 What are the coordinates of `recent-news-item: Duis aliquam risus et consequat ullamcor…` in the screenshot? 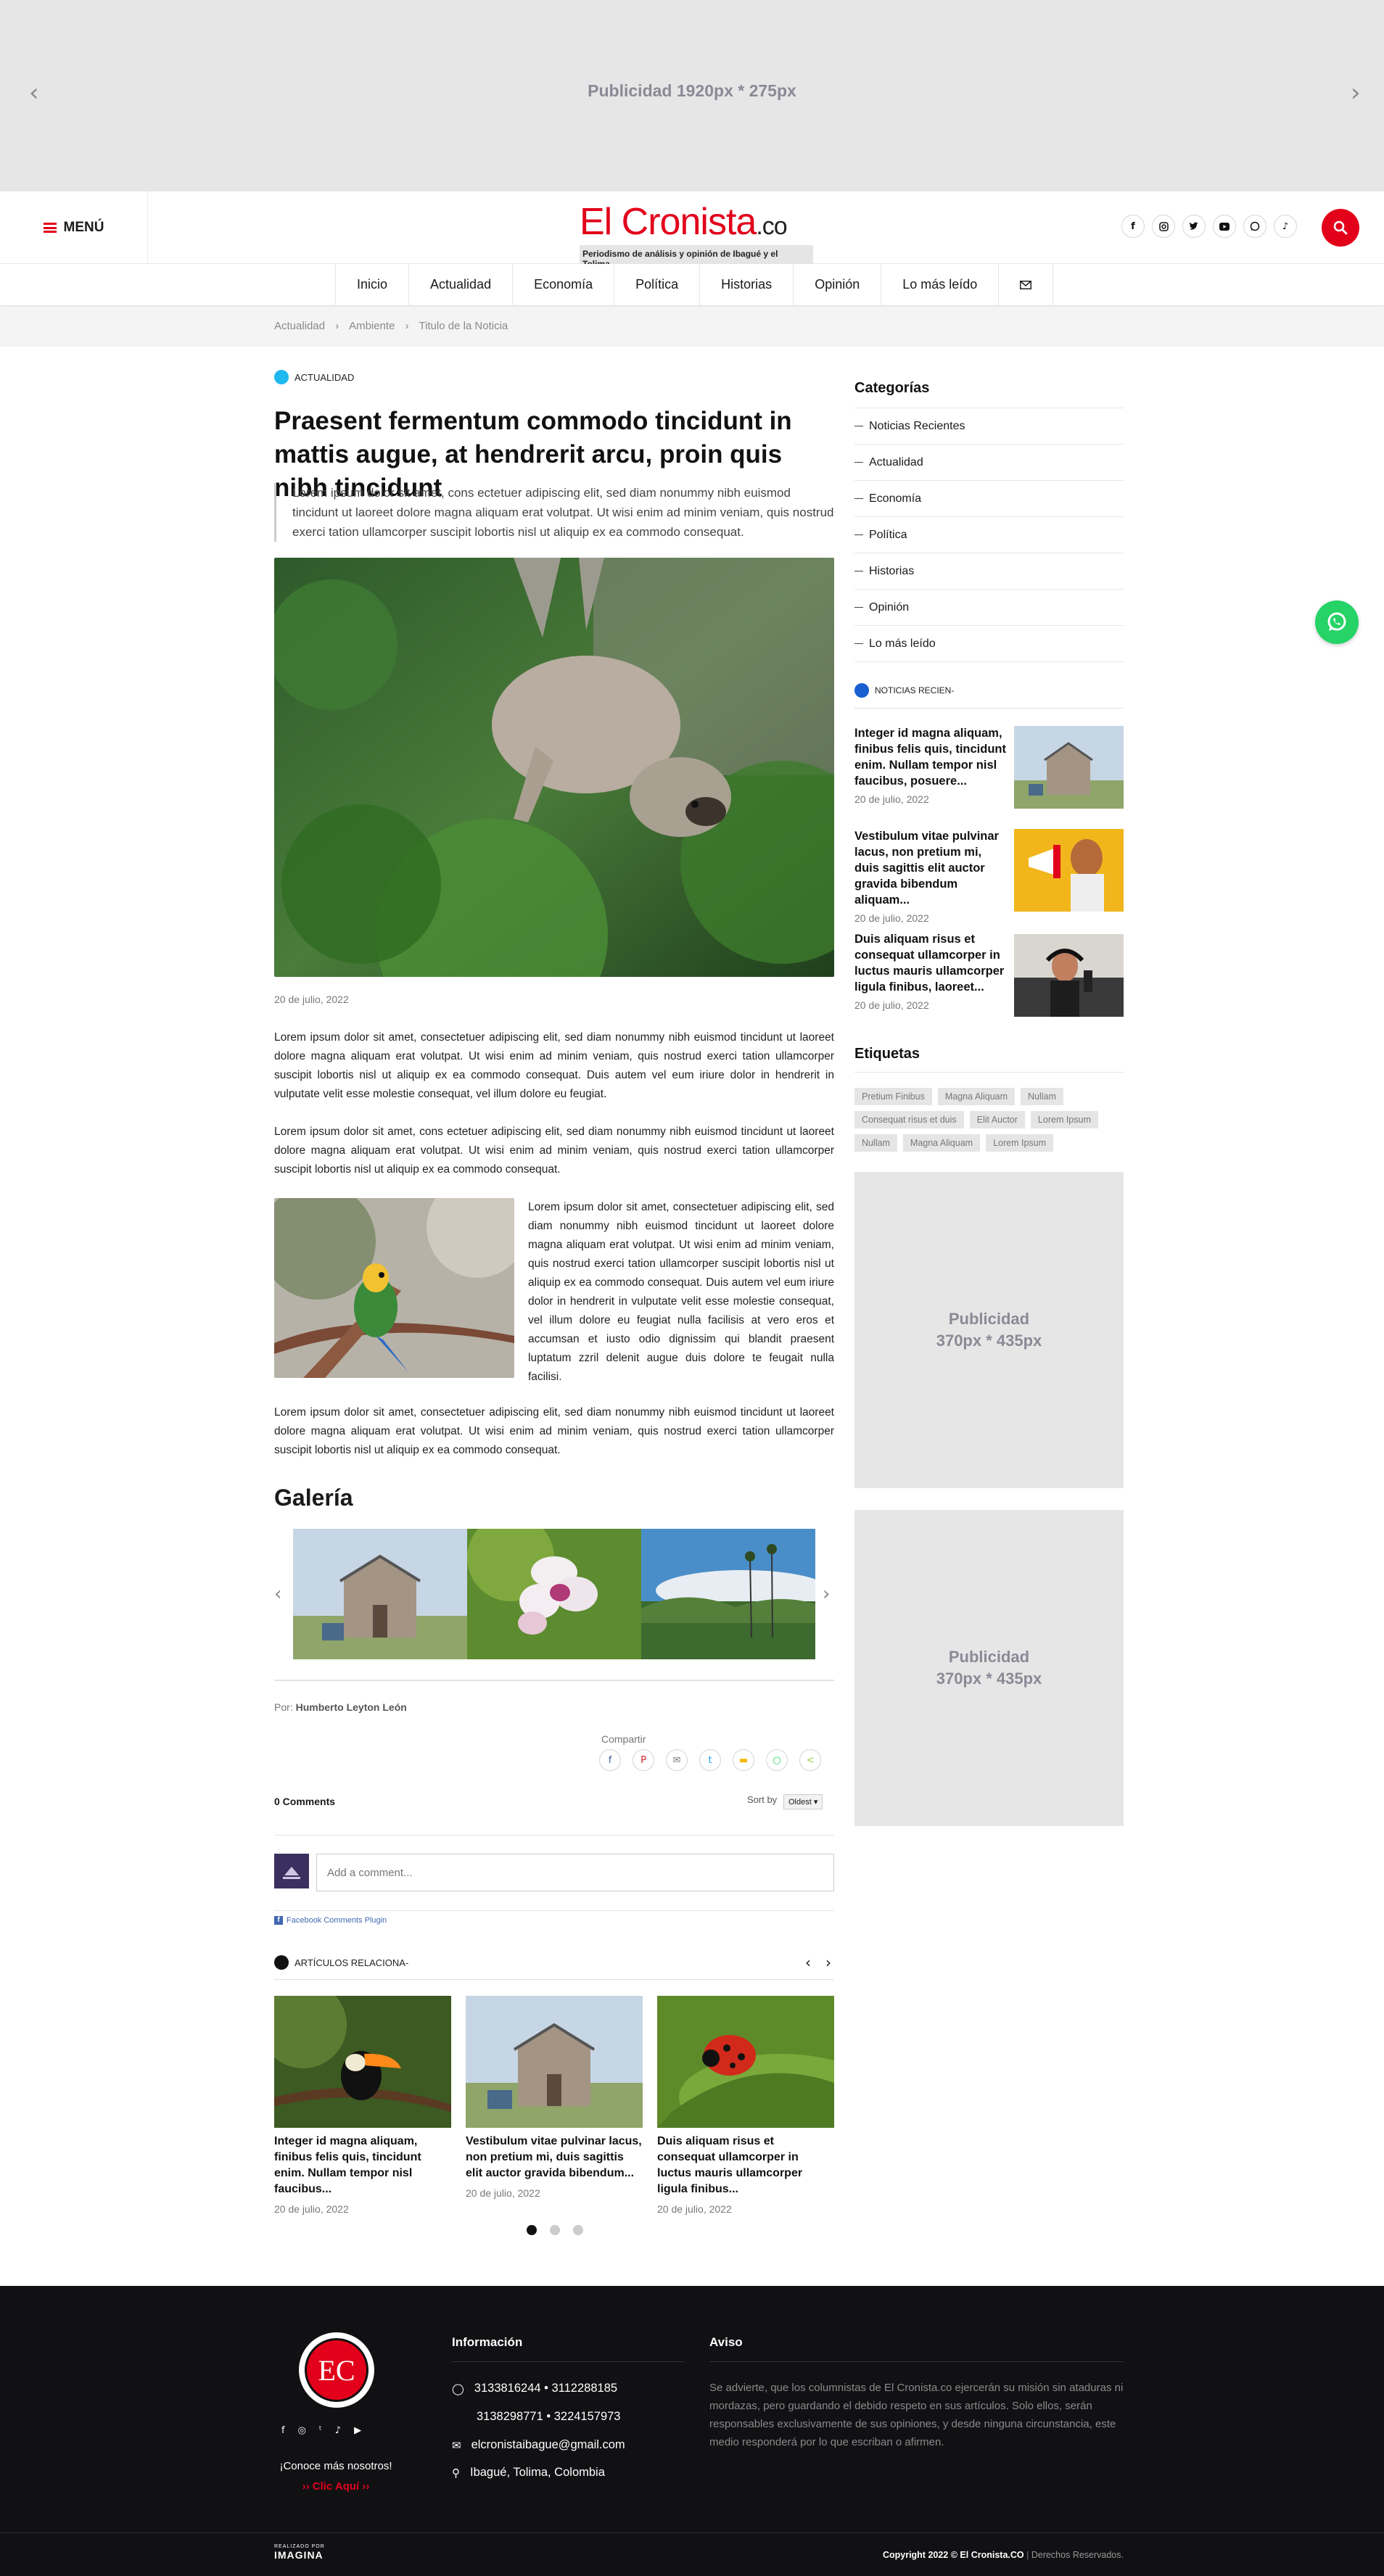 It's located at (930, 971).